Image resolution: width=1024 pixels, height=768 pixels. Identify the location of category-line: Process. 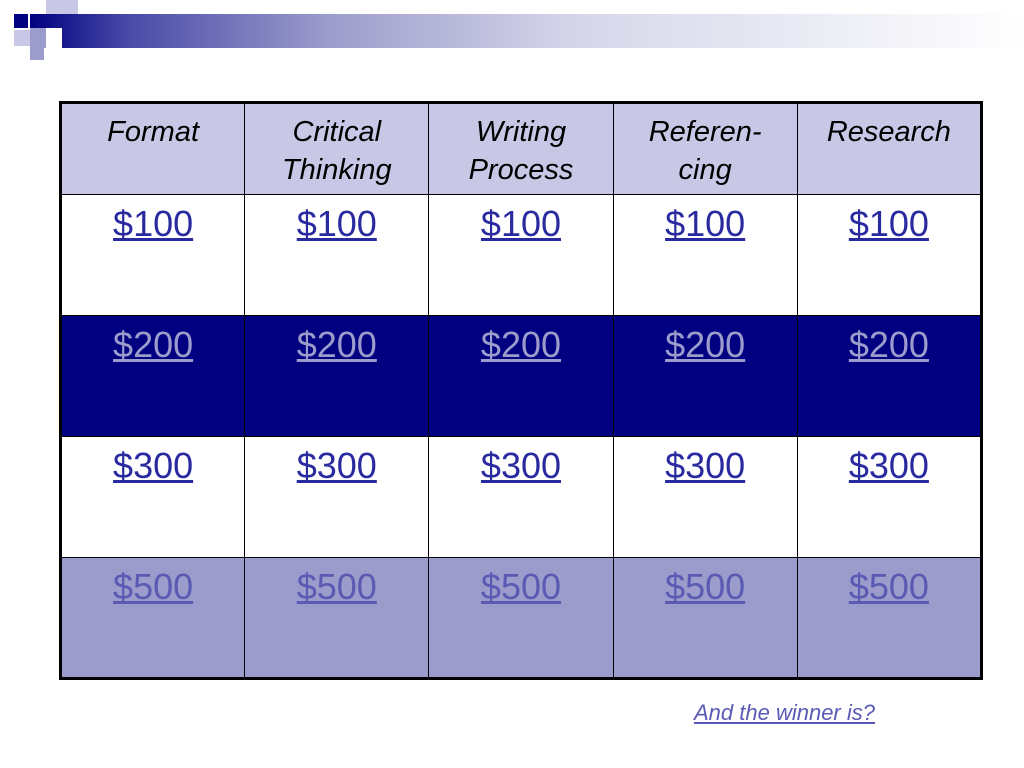
(521, 170).